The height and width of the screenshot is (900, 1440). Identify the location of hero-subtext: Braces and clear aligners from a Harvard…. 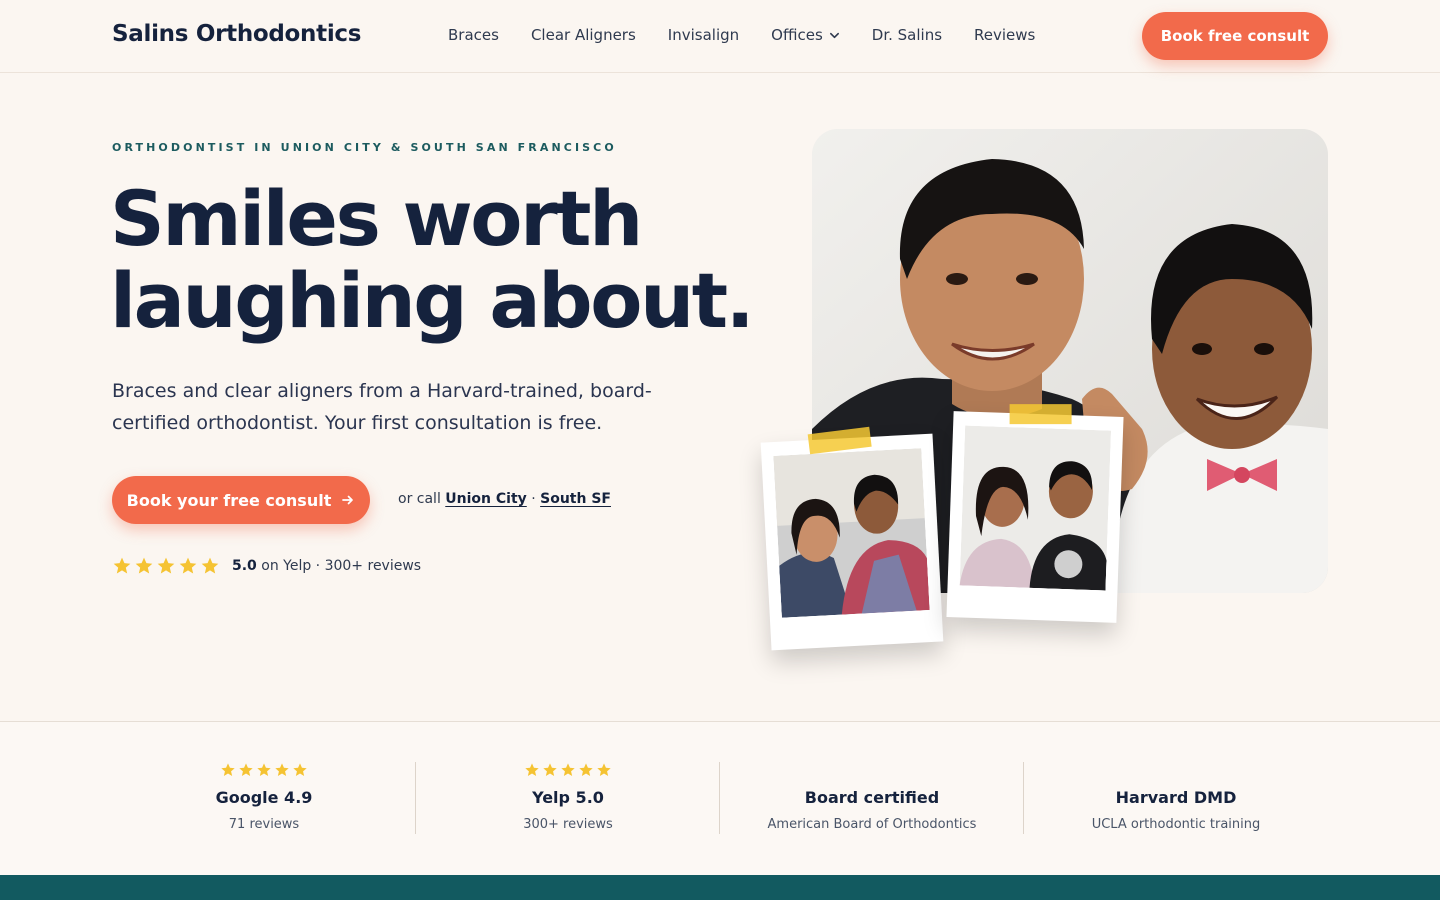
(382, 407).